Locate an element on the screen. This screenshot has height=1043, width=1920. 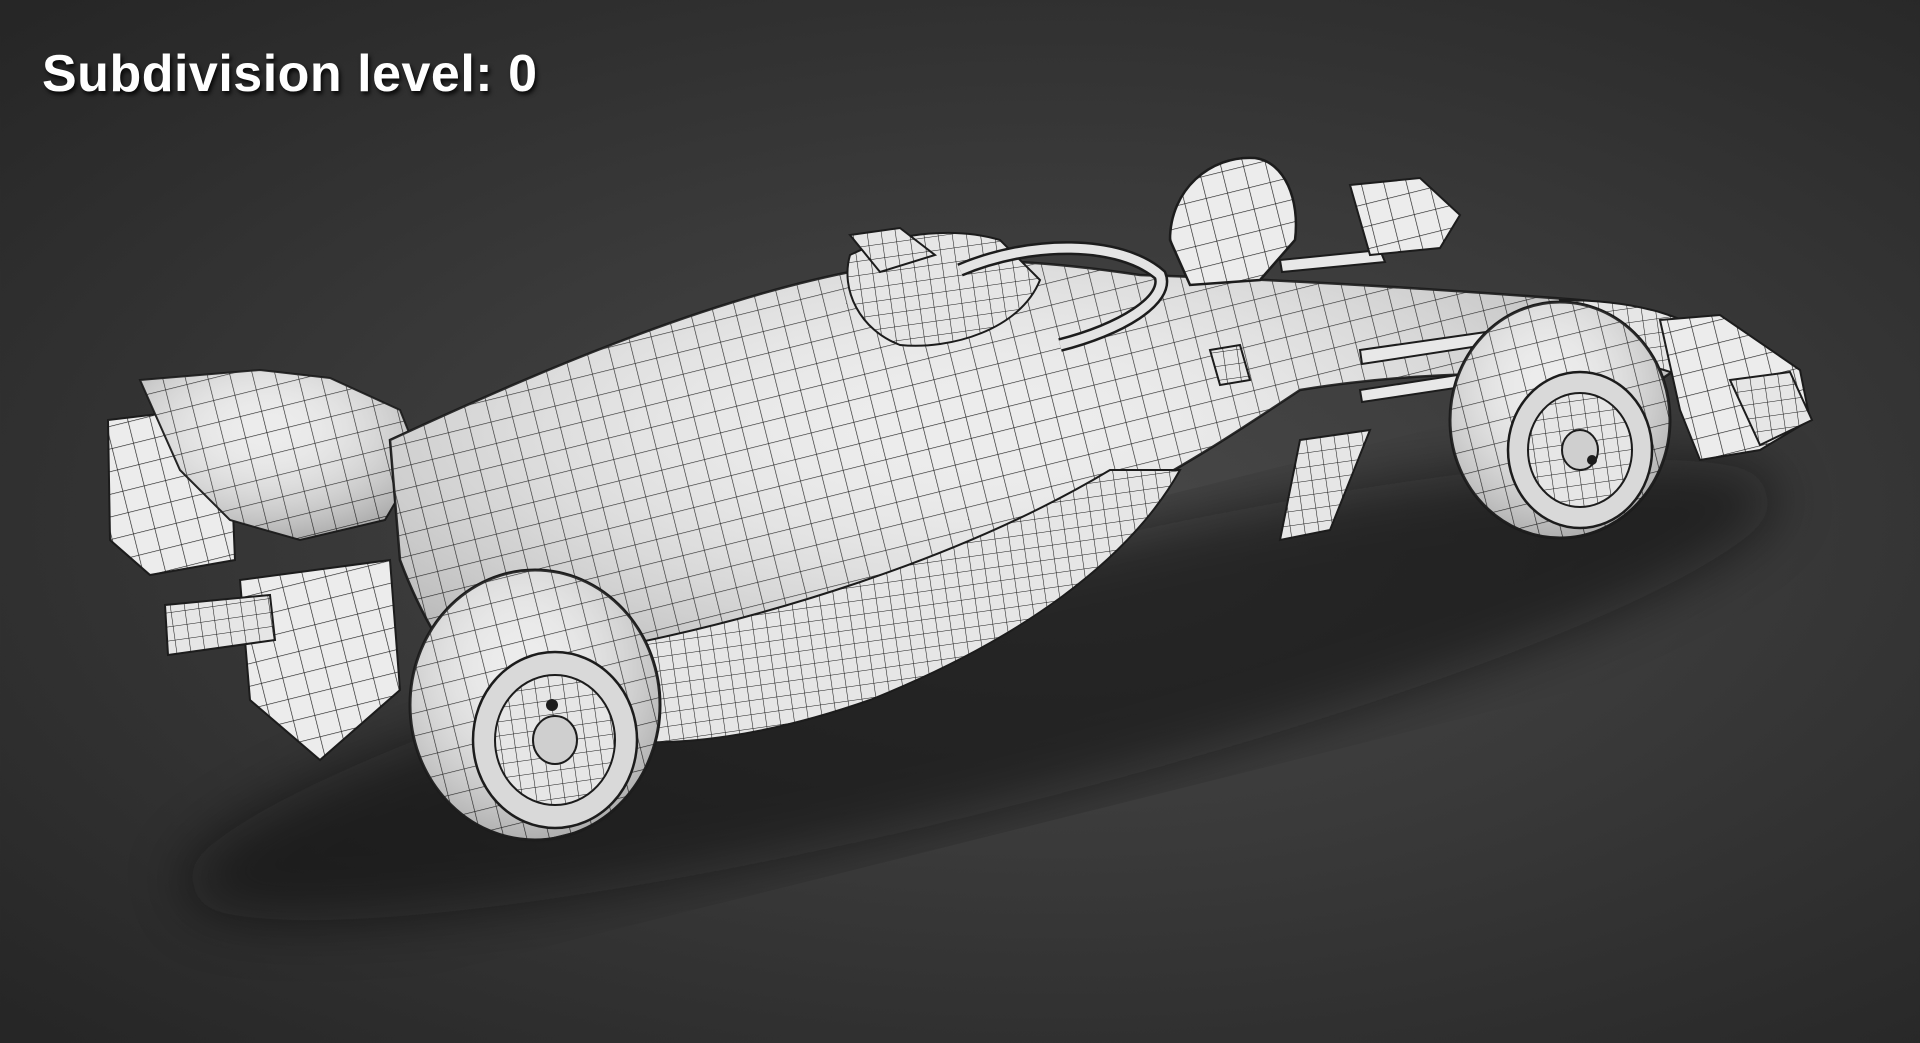
front-tire is located at coordinates (1560, 420).